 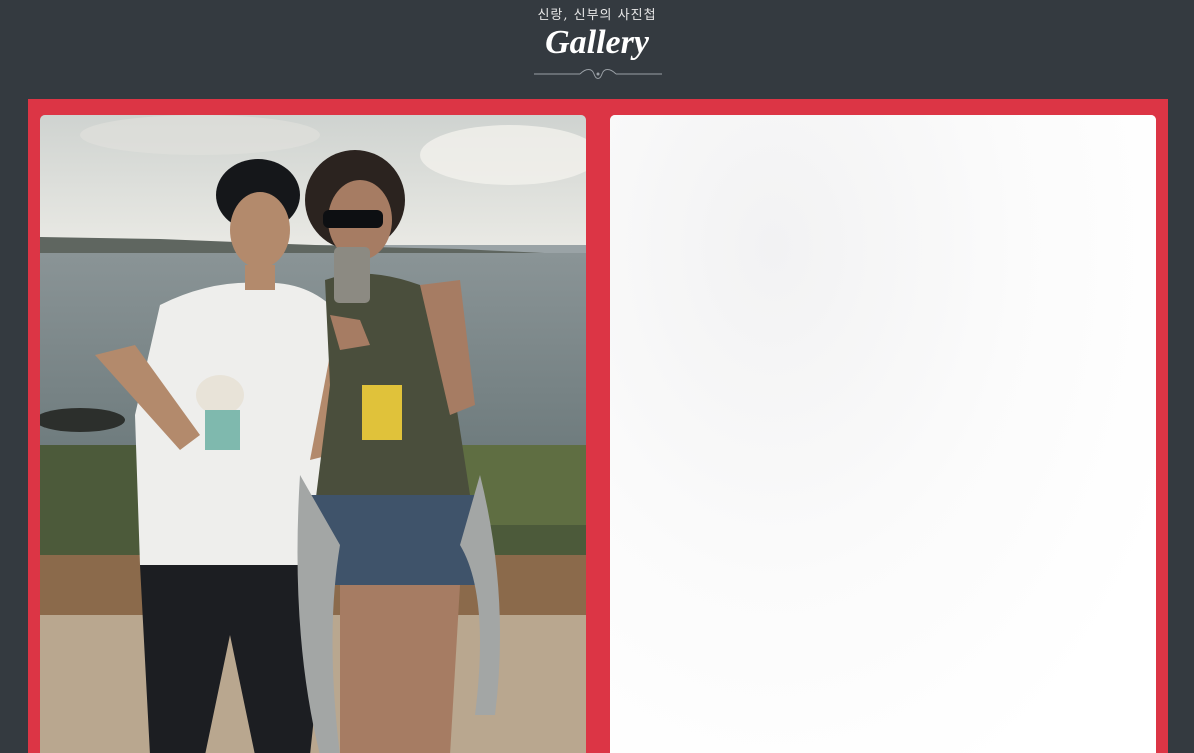 I want to click on ornament-divider-icon, so click(x=598, y=74).